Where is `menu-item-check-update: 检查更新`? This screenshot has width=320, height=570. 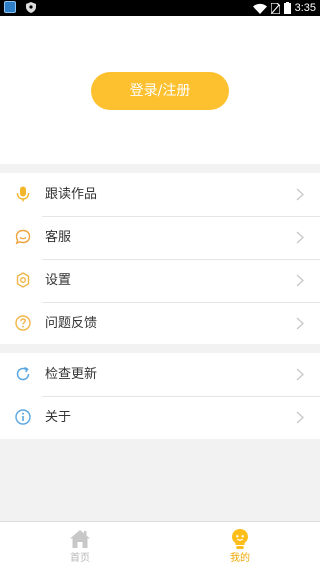
menu-item-check-update: 检查更新 is located at coordinates (160, 374).